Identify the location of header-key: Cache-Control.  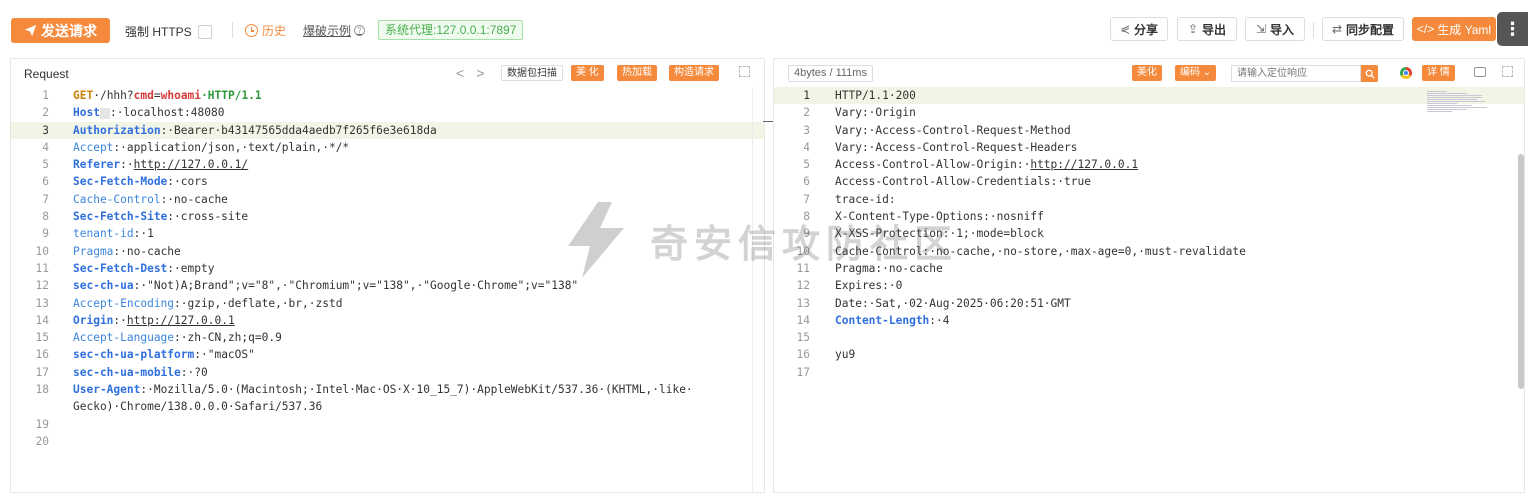
(117, 199).